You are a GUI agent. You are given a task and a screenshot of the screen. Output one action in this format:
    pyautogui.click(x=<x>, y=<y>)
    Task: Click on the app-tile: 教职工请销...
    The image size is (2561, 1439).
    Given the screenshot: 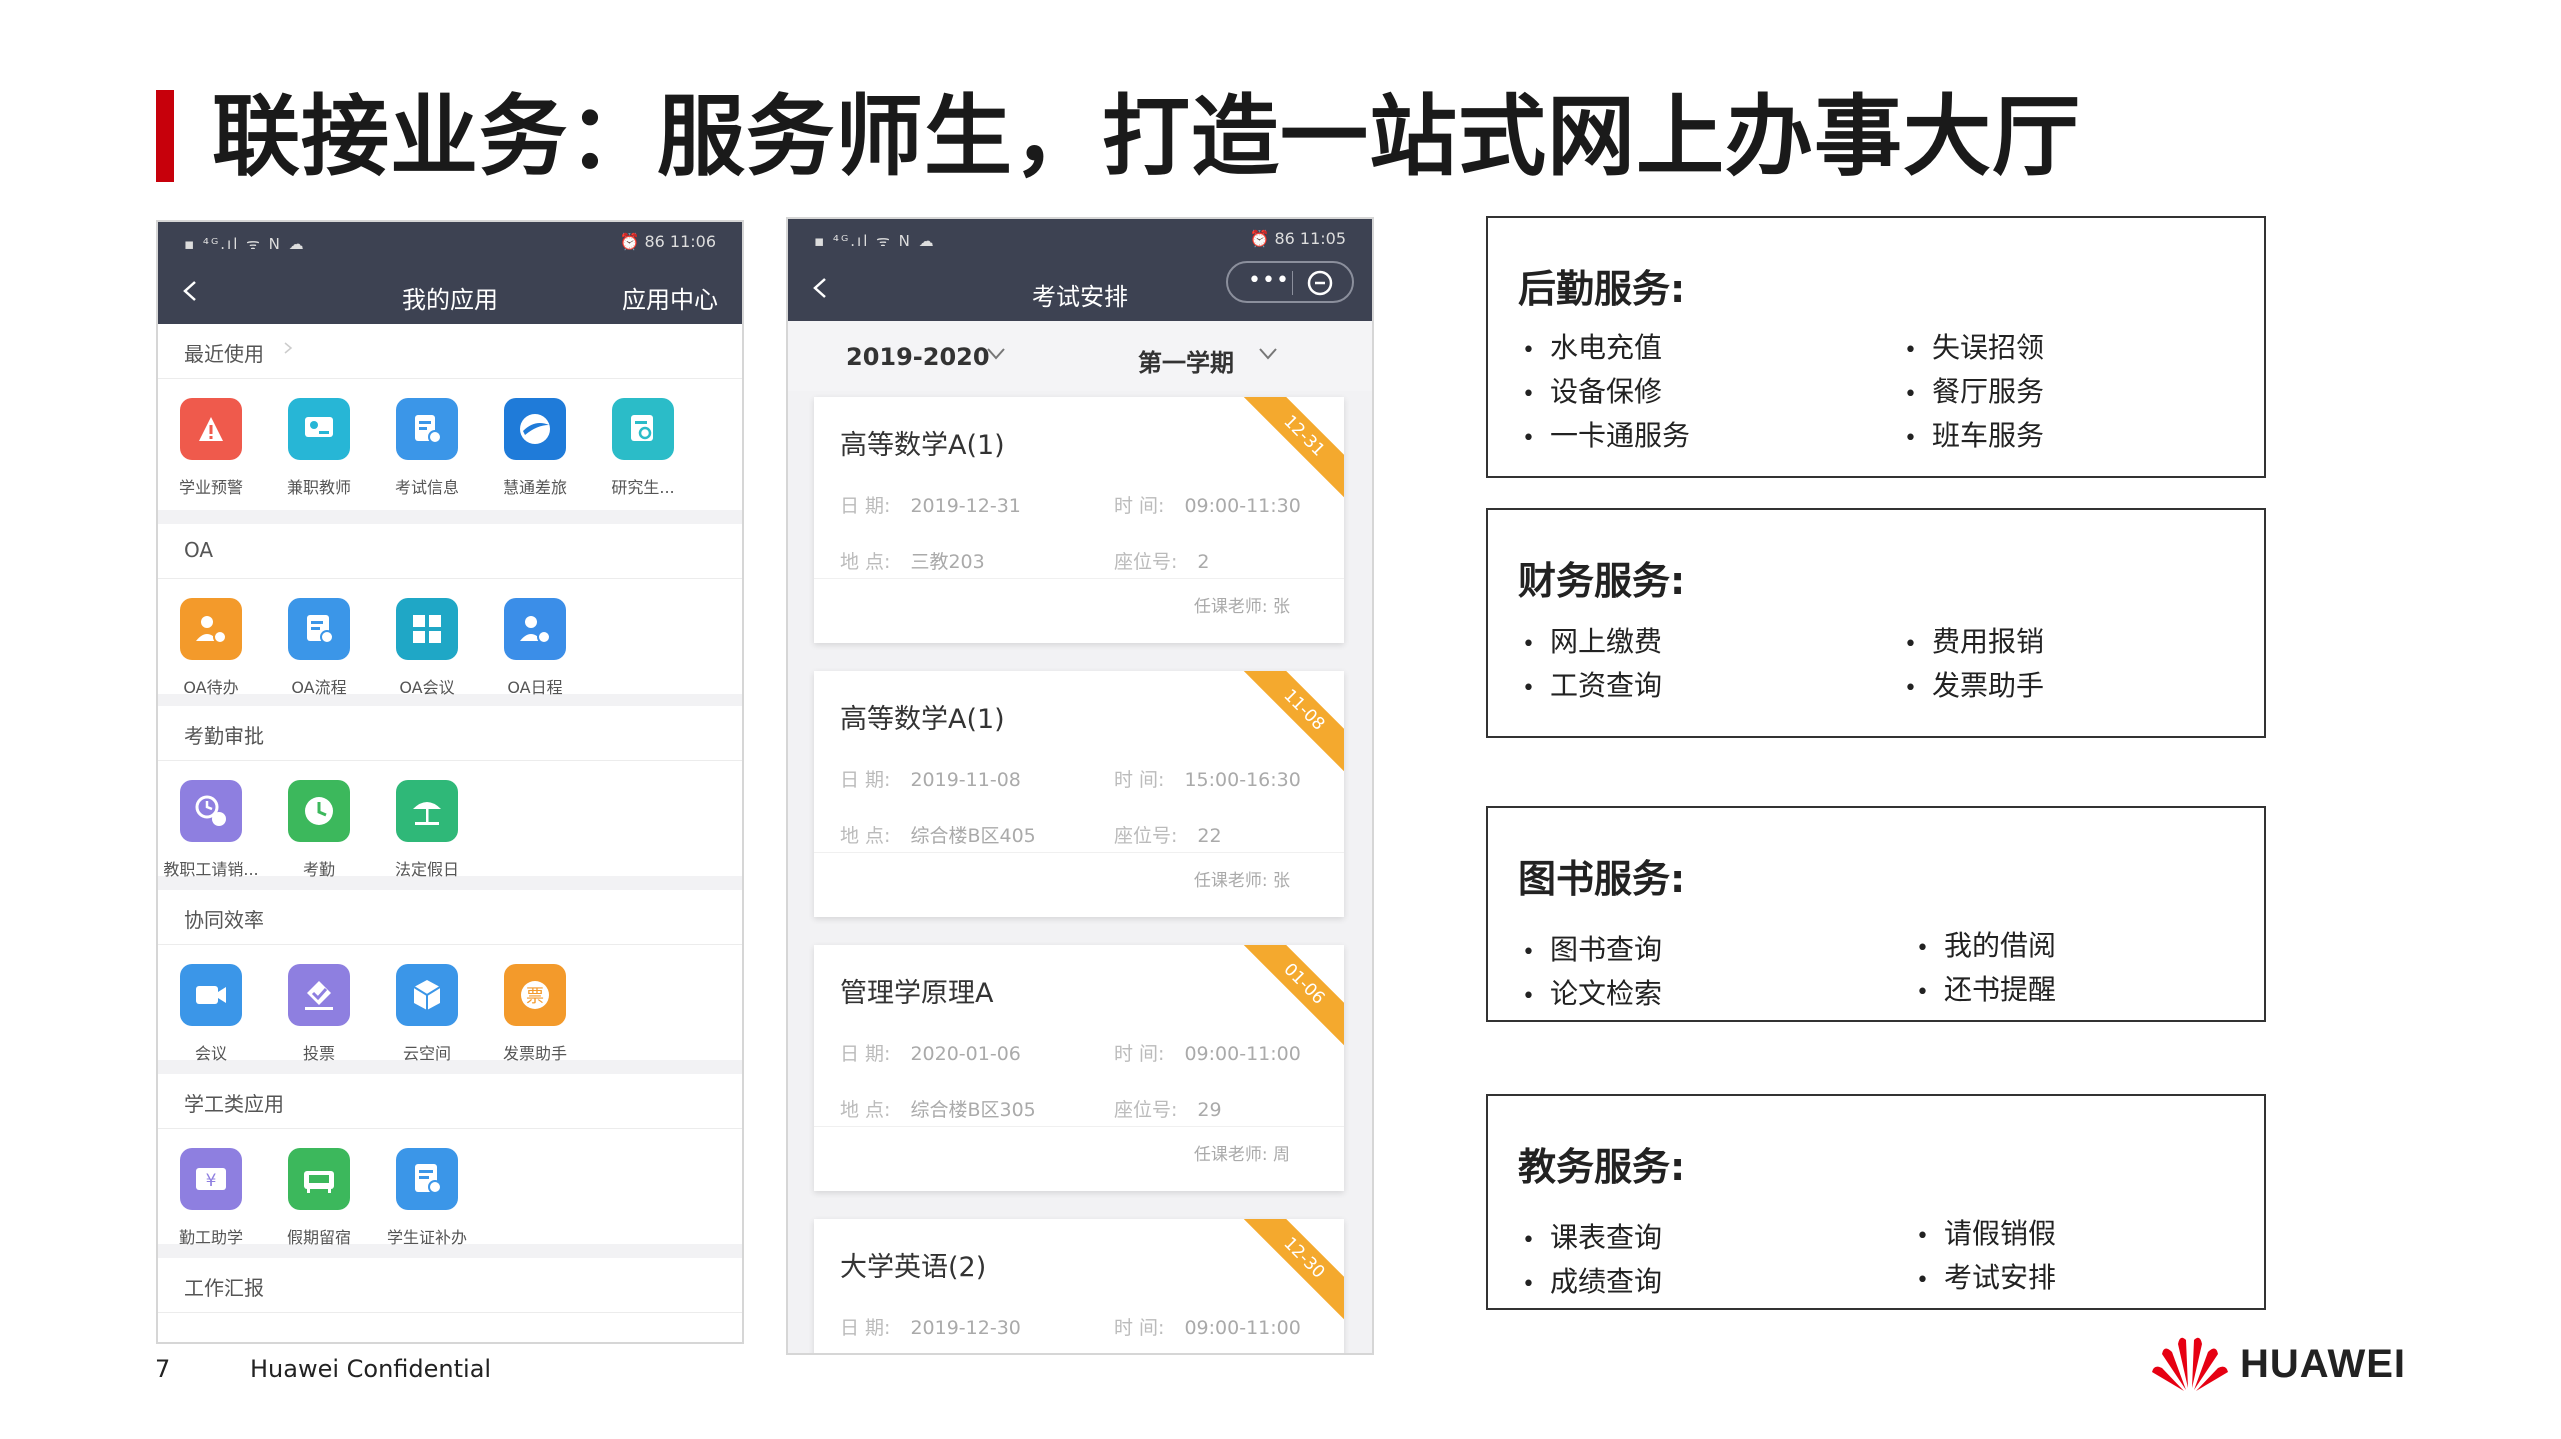 What is the action you would take?
    pyautogui.click(x=212, y=830)
    